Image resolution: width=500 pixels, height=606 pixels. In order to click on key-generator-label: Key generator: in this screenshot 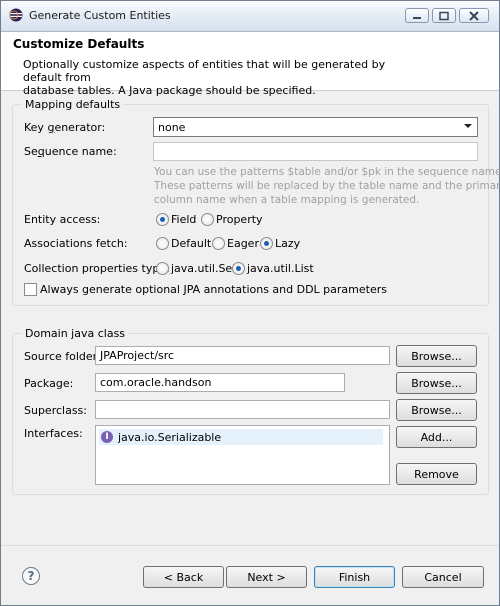, I will do `click(65, 127)`.